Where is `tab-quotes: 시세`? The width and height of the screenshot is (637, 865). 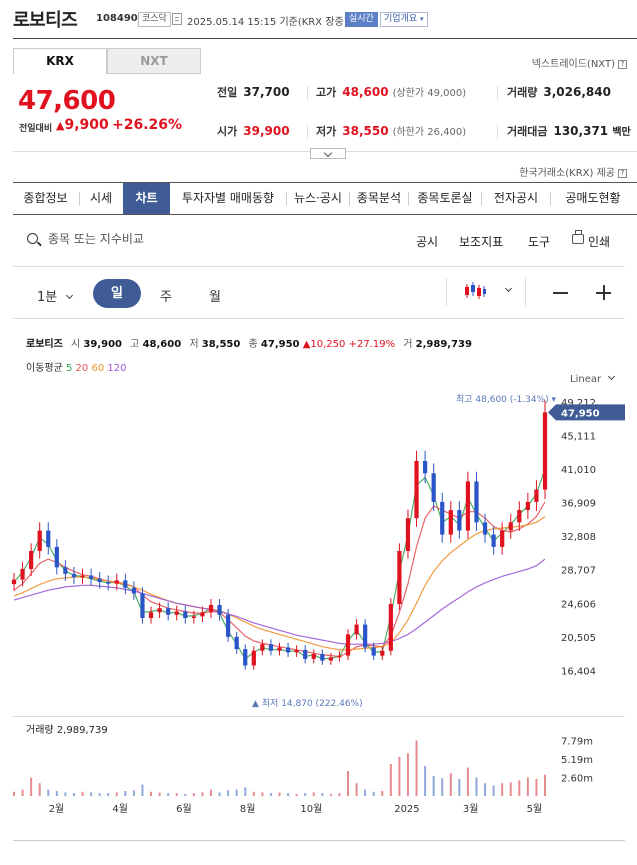
tab-quotes: 시세 is located at coordinates (101, 198).